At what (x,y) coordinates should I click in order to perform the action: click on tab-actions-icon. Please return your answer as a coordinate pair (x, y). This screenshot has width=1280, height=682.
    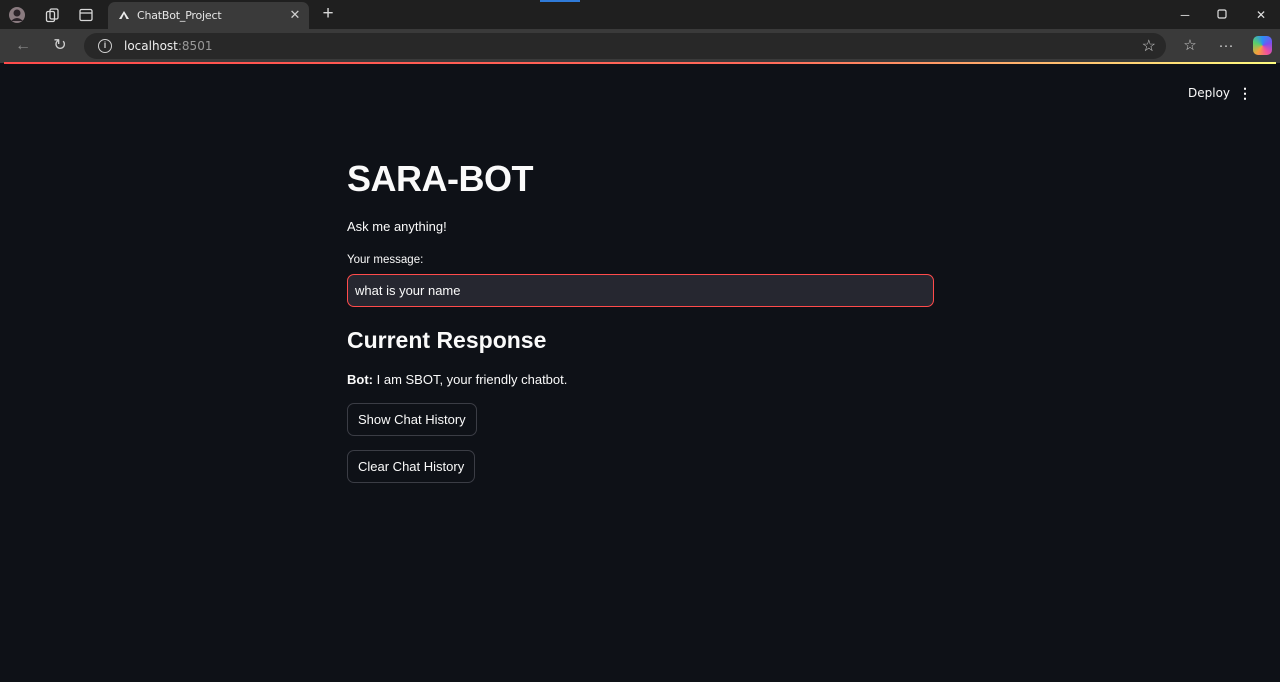
    Looking at the image, I should click on (86, 15).